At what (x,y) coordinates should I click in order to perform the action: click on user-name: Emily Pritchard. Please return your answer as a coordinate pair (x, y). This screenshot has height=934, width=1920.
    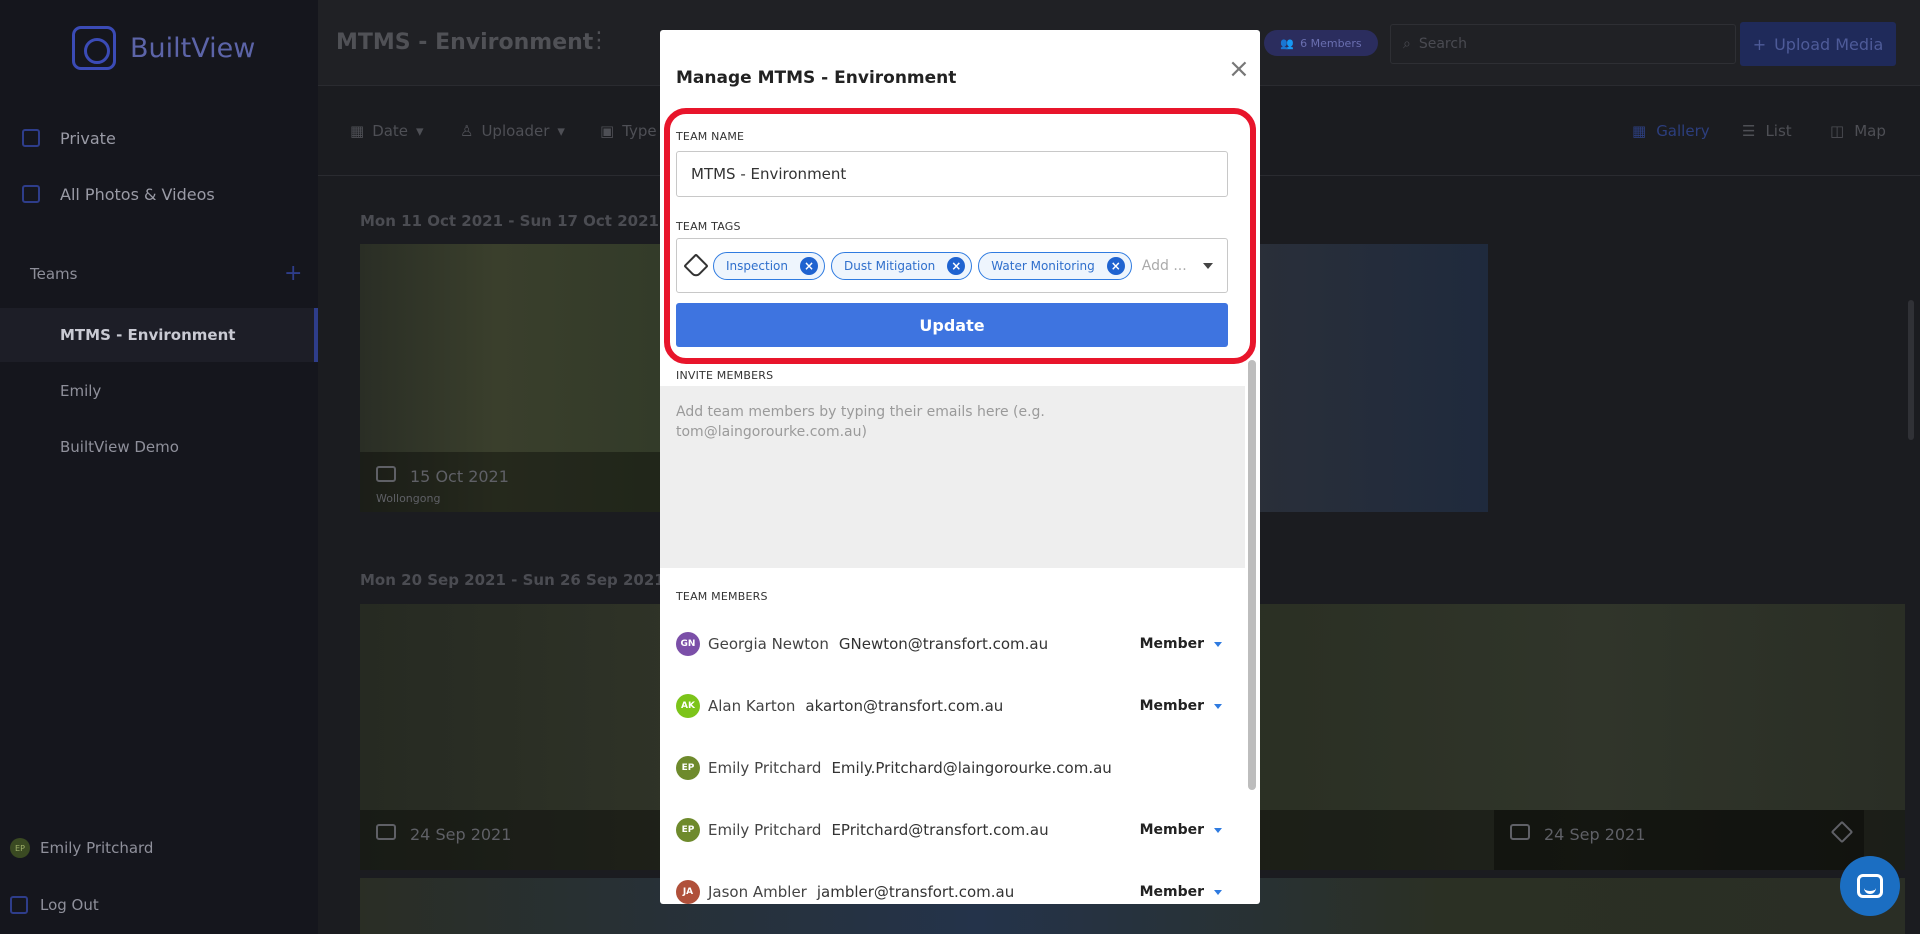
    Looking at the image, I should click on (97, 848).